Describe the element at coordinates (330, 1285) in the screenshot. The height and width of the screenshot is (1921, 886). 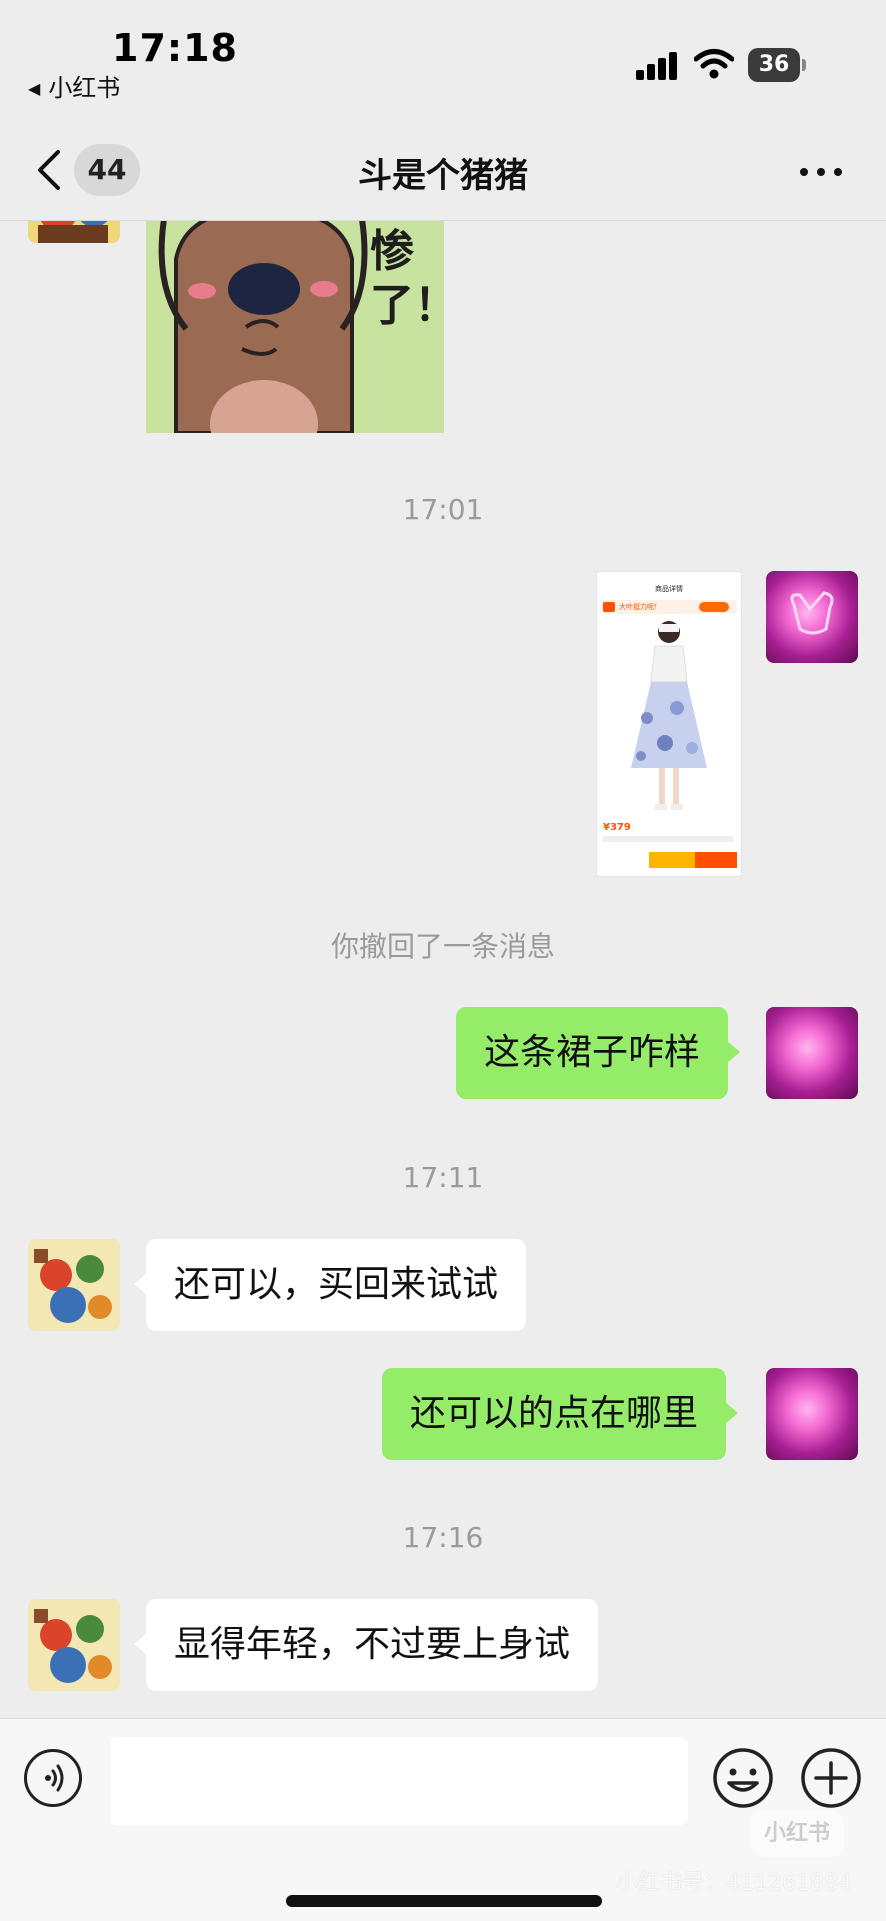
I see `message-bubble-received: 还可以，买回来试试` at that location.